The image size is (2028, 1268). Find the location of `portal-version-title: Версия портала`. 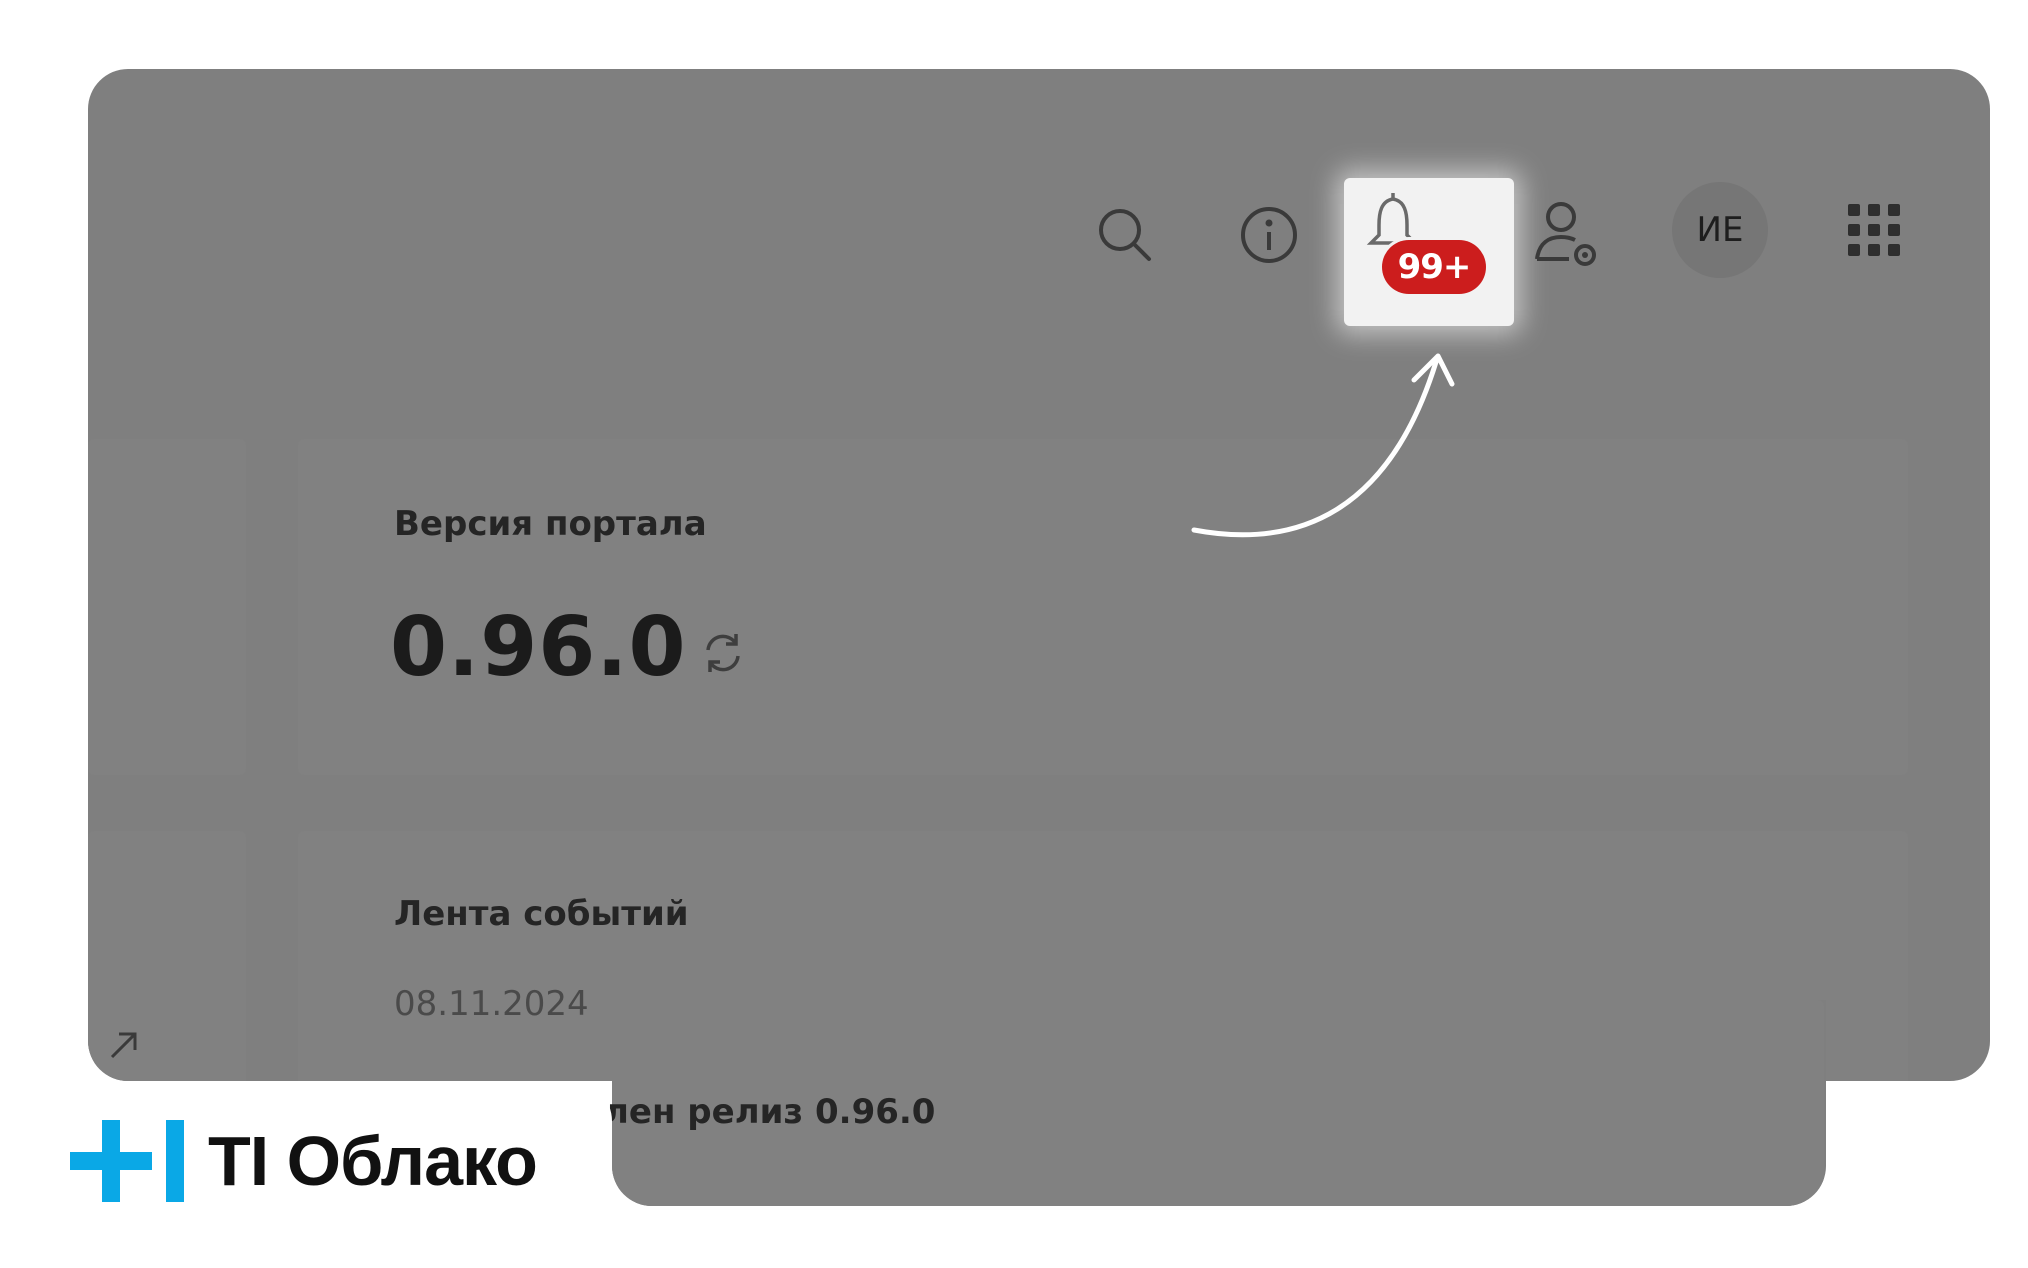

portal-version-title: Версия портала is located at coordinates (550, 524).